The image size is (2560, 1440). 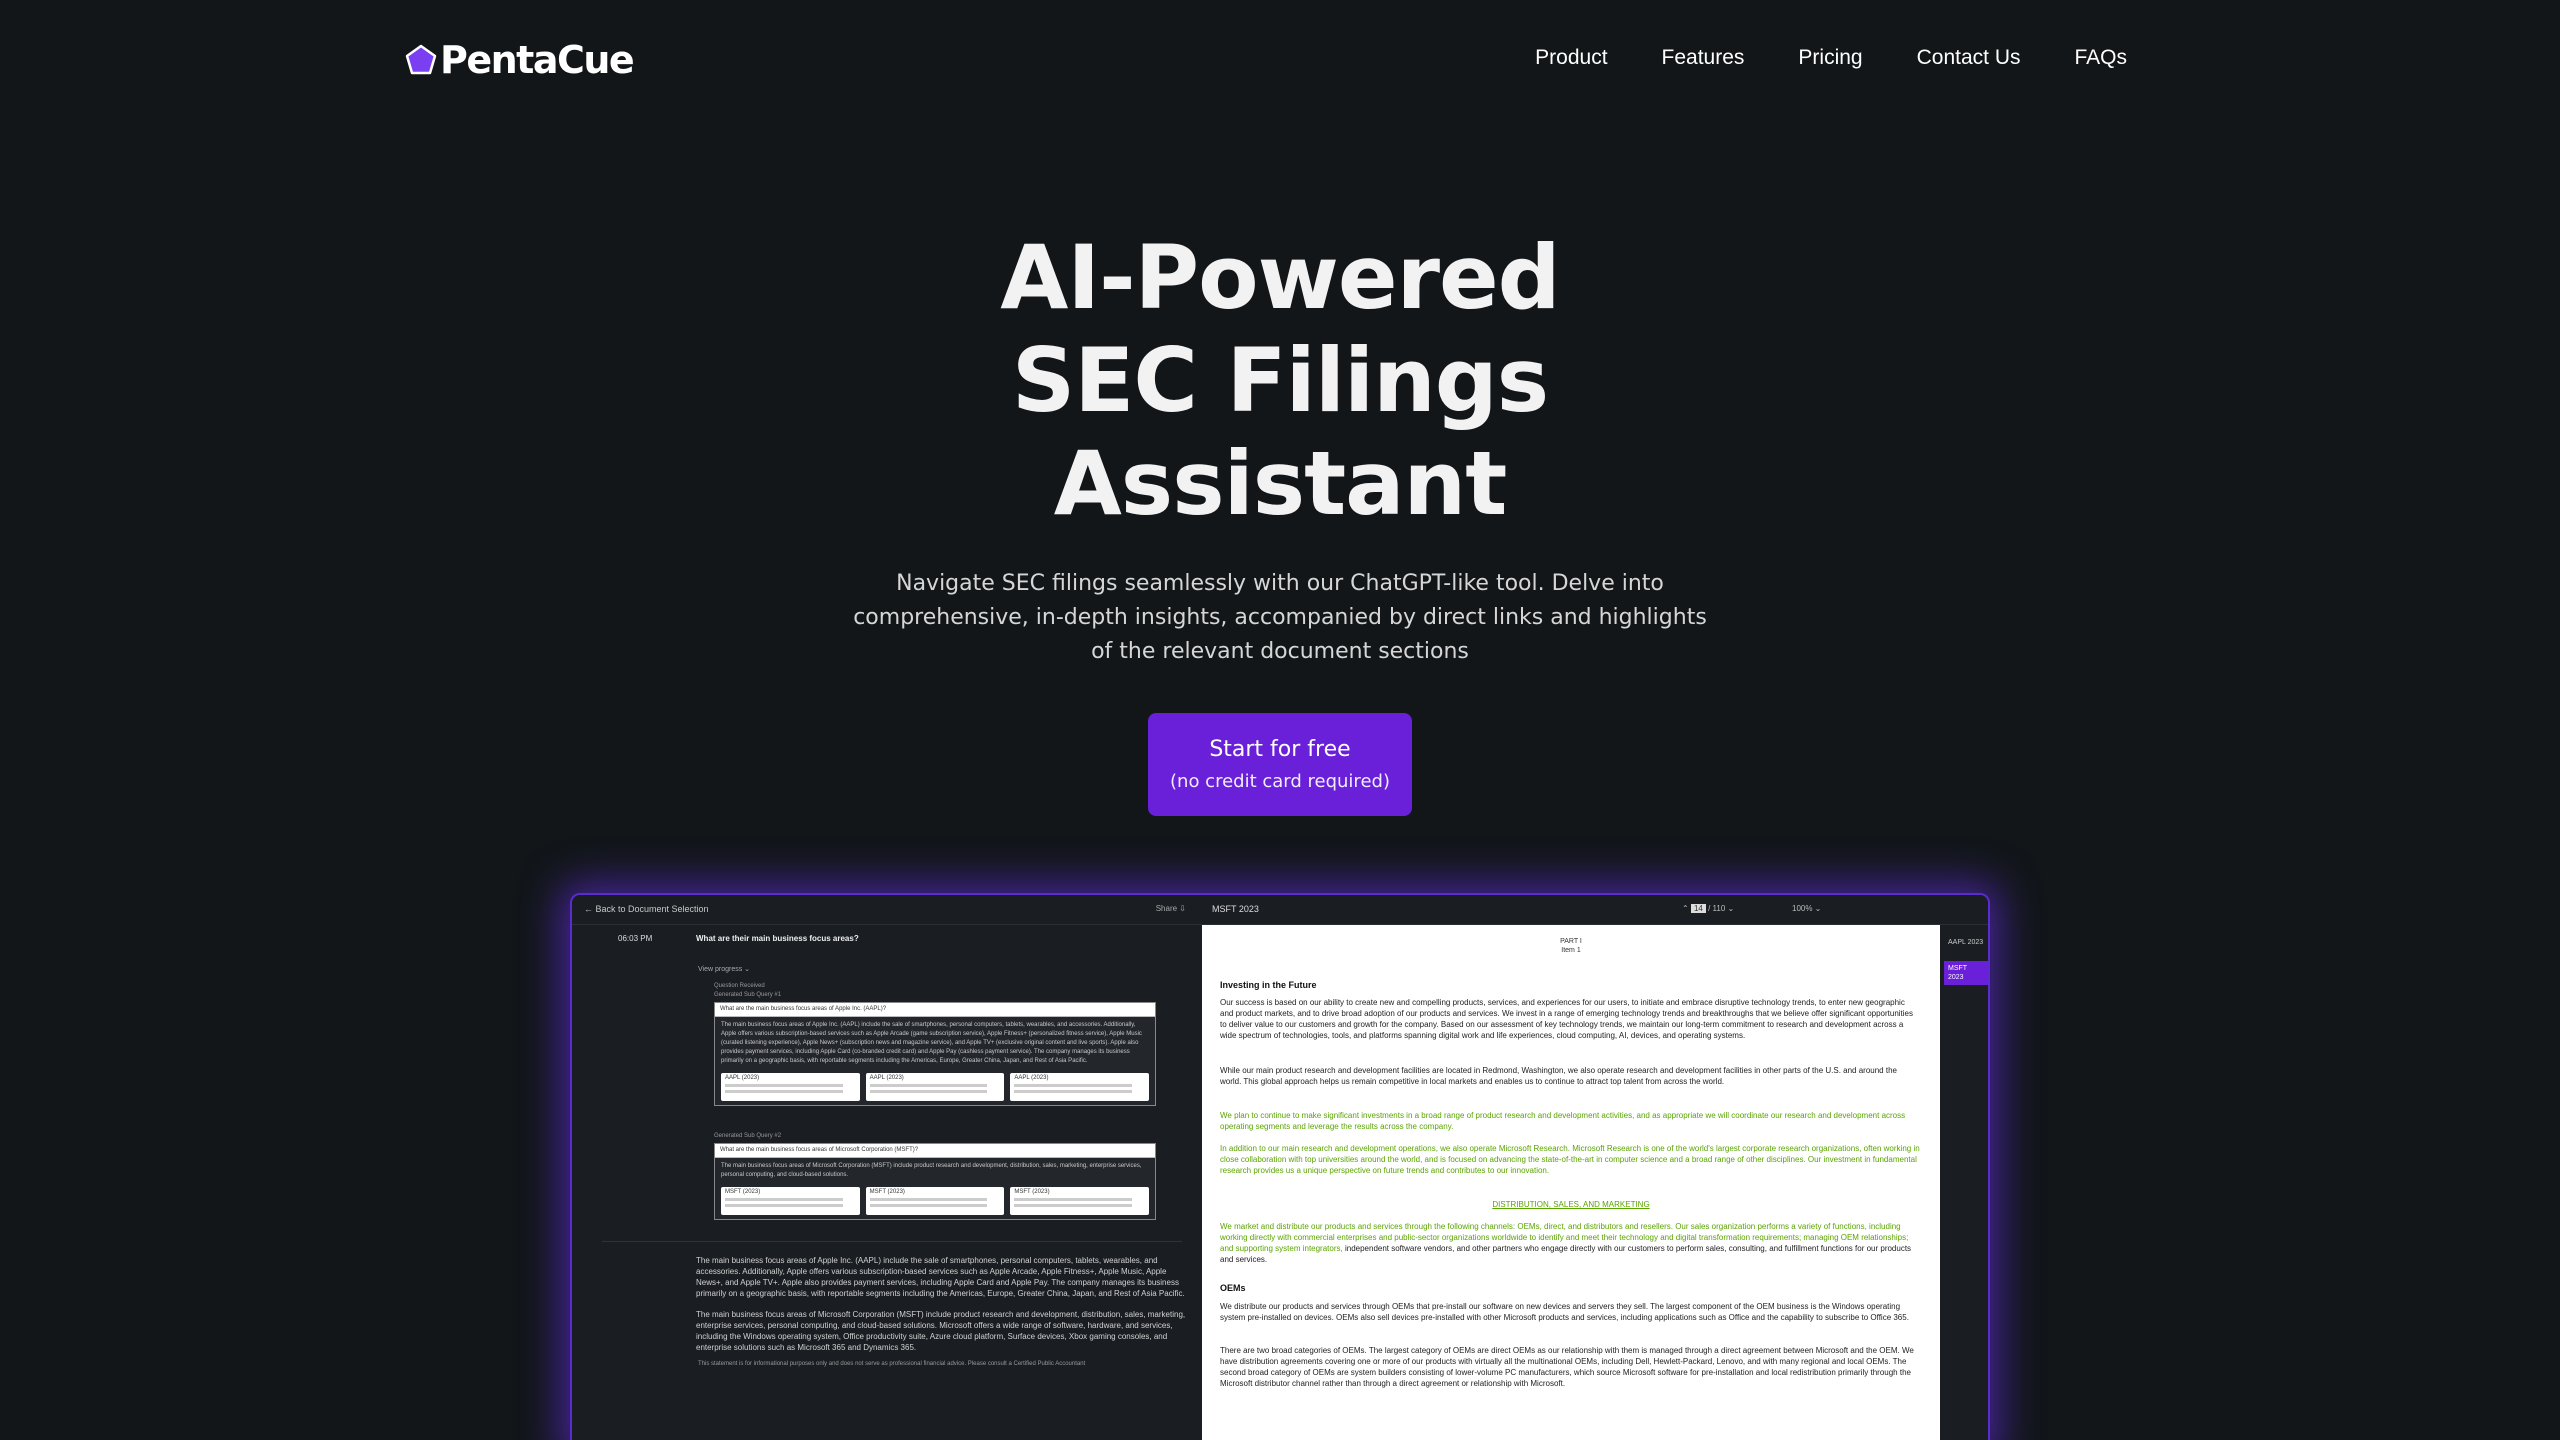 What do you see at coordinates (739, 986) in the screenshot?
I see `question-received-label: Question Received` at bounding box center [739, 986].